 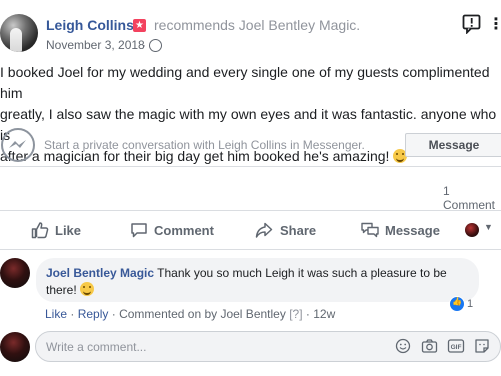 I want to click on commented-by: Commented on by Joel Bentley, so click(x=202, y=314).